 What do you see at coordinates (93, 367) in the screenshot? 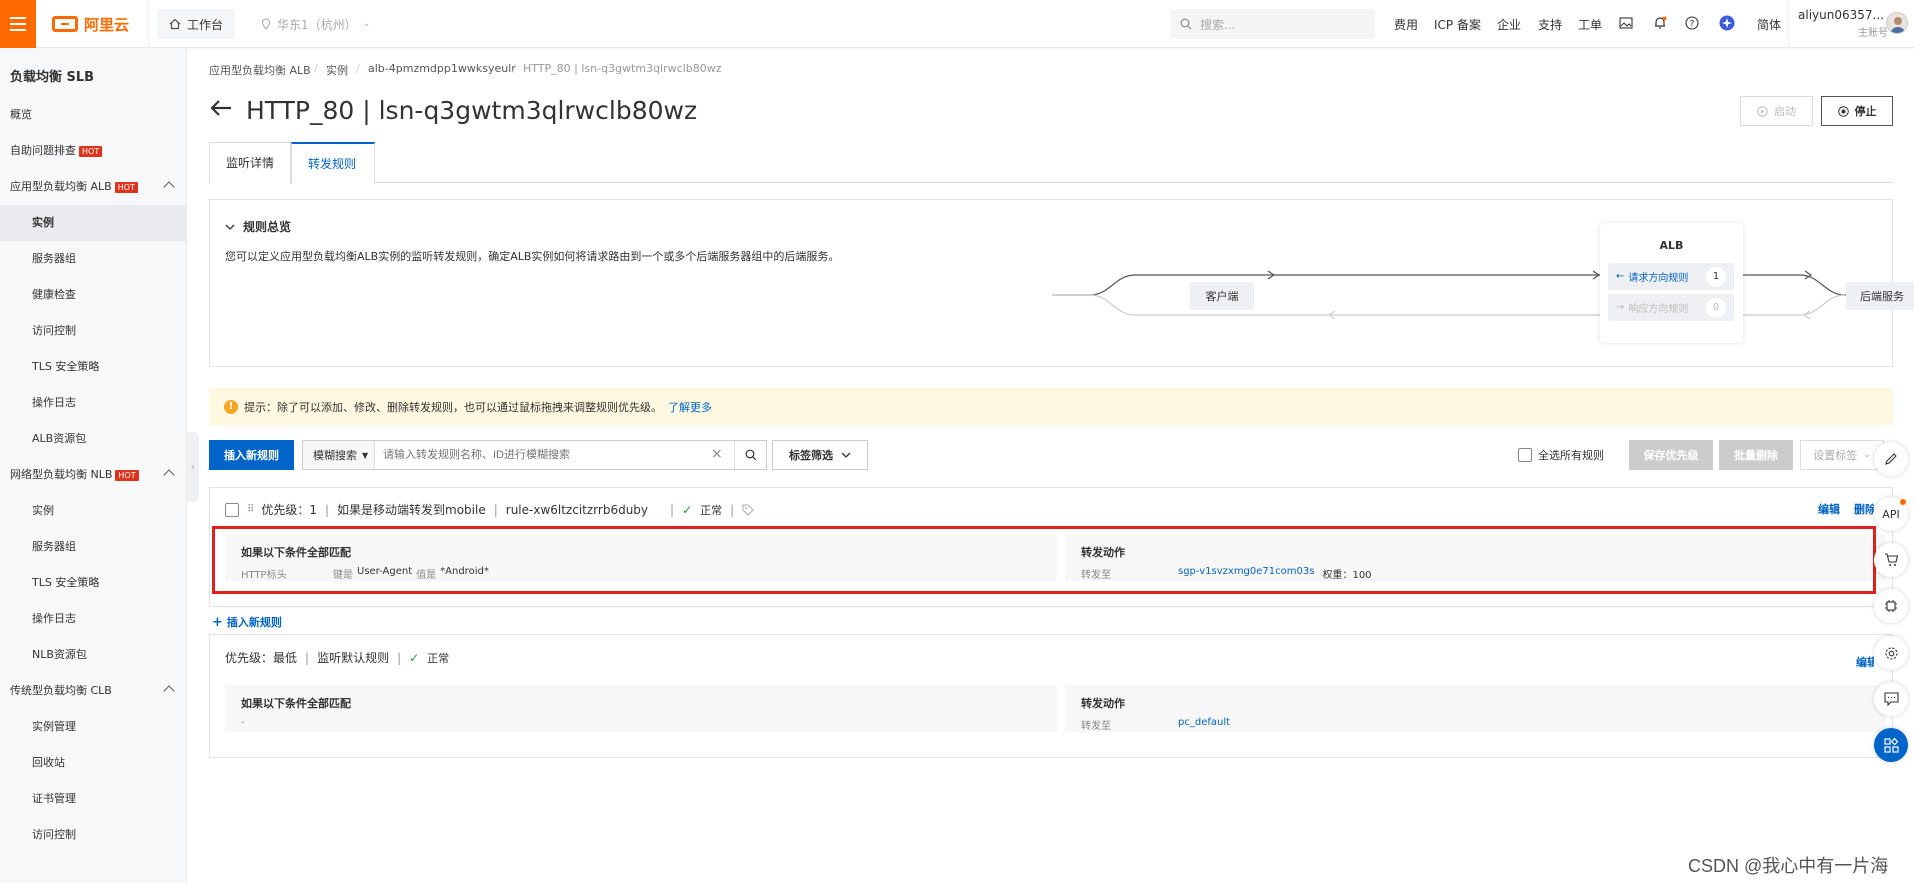
I see `sidebar-item-alb-tls: TLS 安全策略` at bounding box center [93, 367].